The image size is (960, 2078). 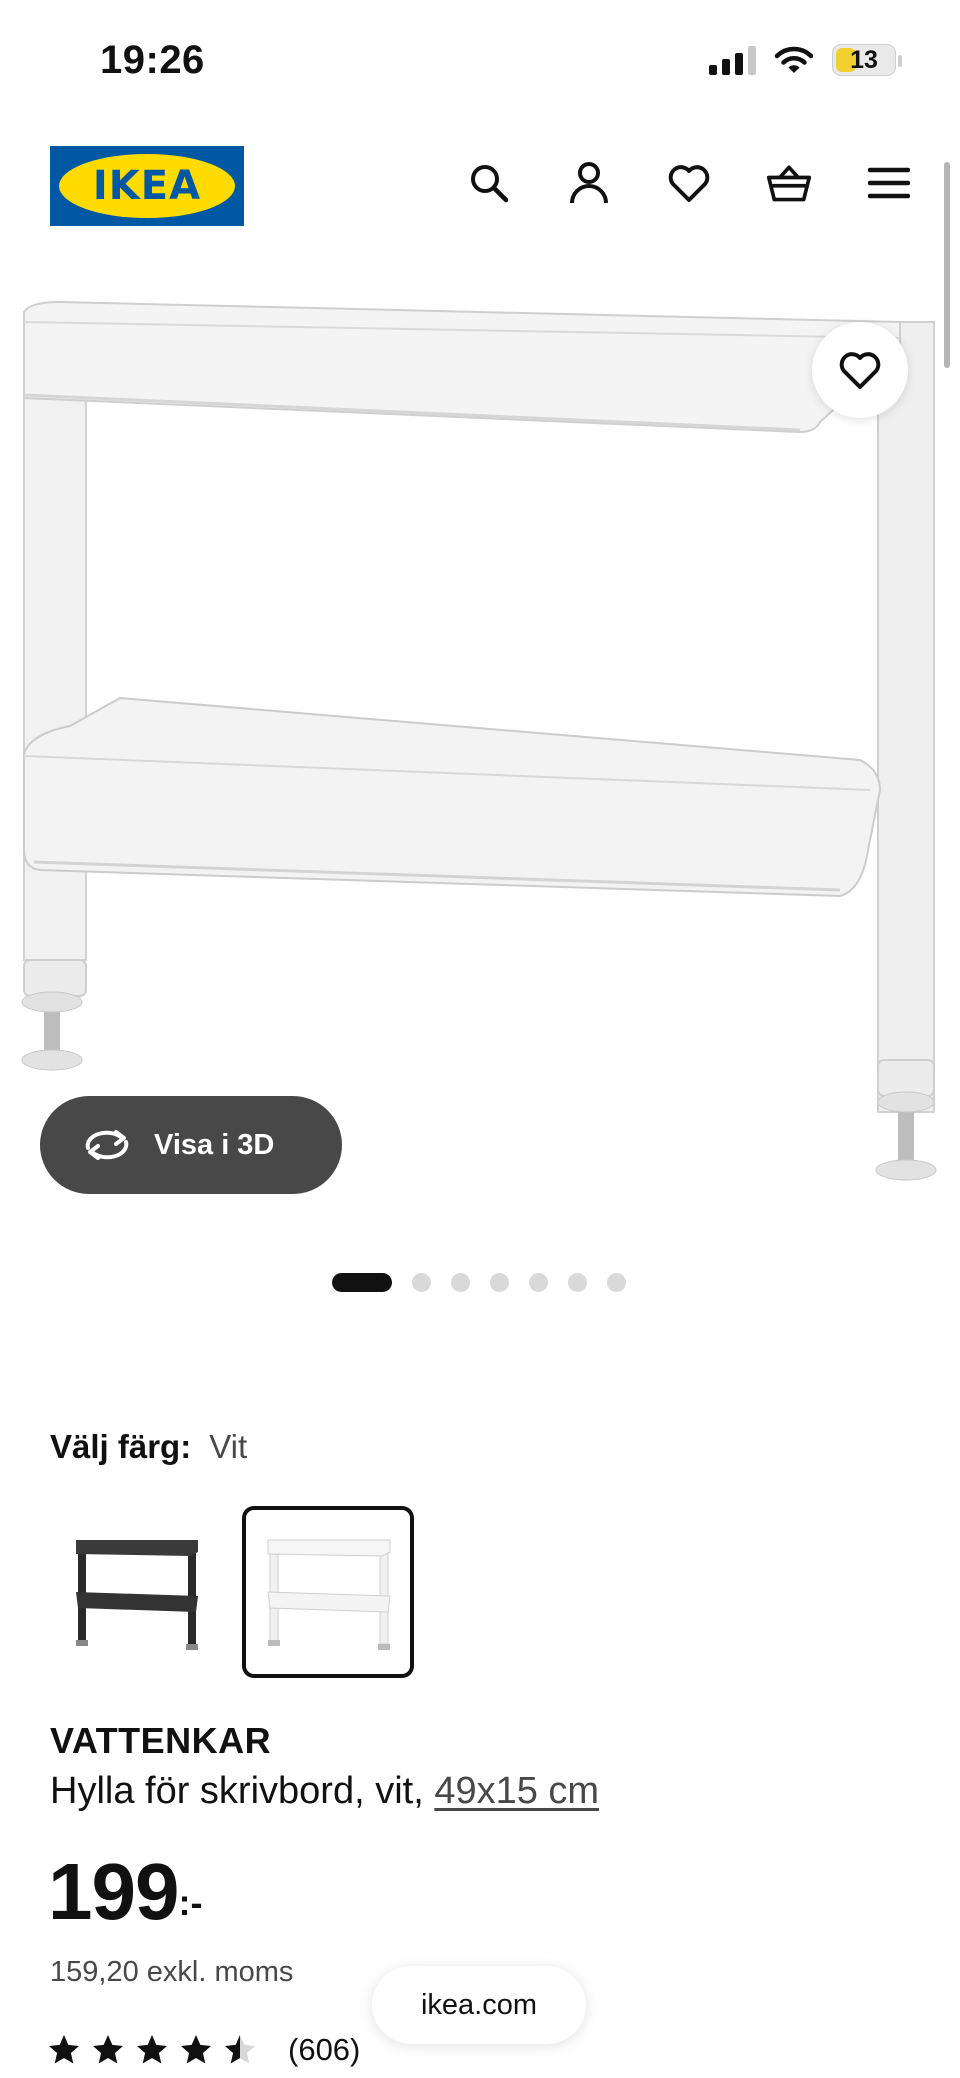 What do you see at coordinates (732, 60) in the screenshot?
I see `signal-icon` at bounding box center [732, 60].